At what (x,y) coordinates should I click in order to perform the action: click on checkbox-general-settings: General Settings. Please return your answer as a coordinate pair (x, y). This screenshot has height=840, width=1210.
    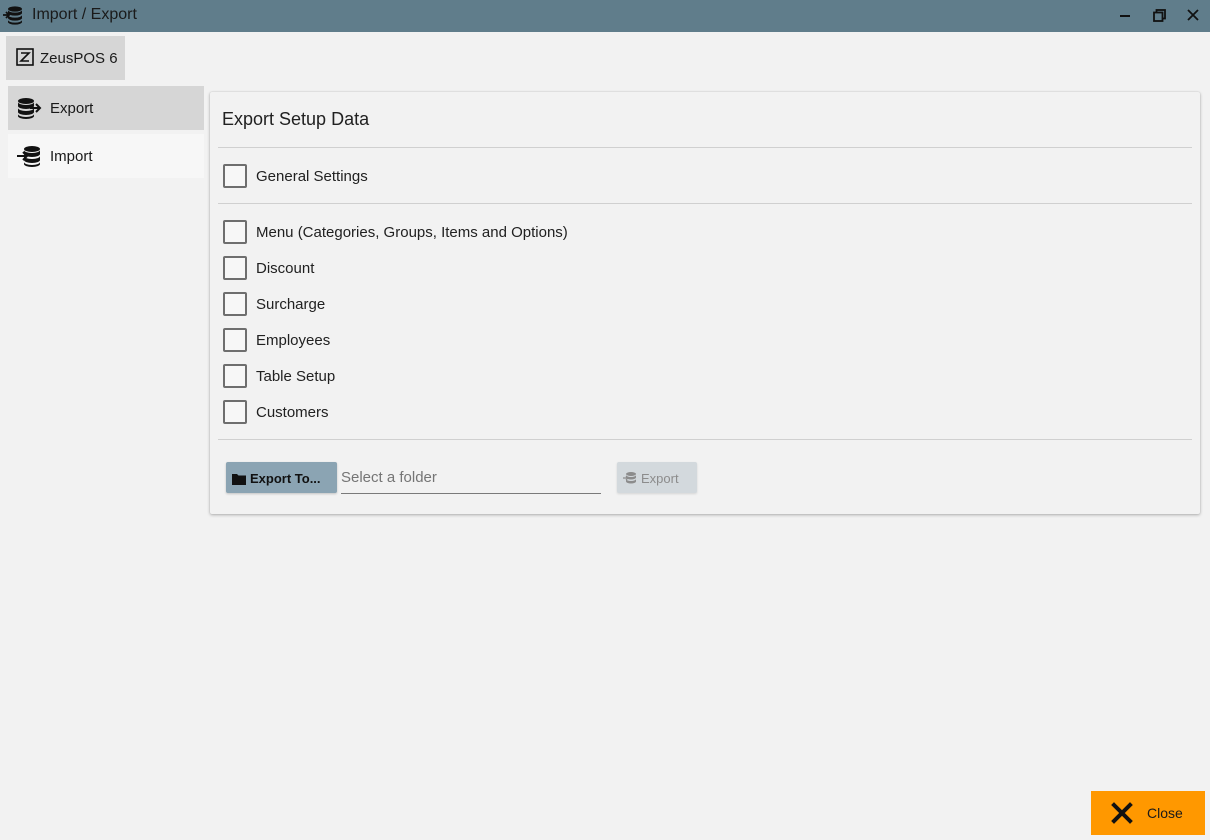
    Looking at the image, I should click on (295, 176).